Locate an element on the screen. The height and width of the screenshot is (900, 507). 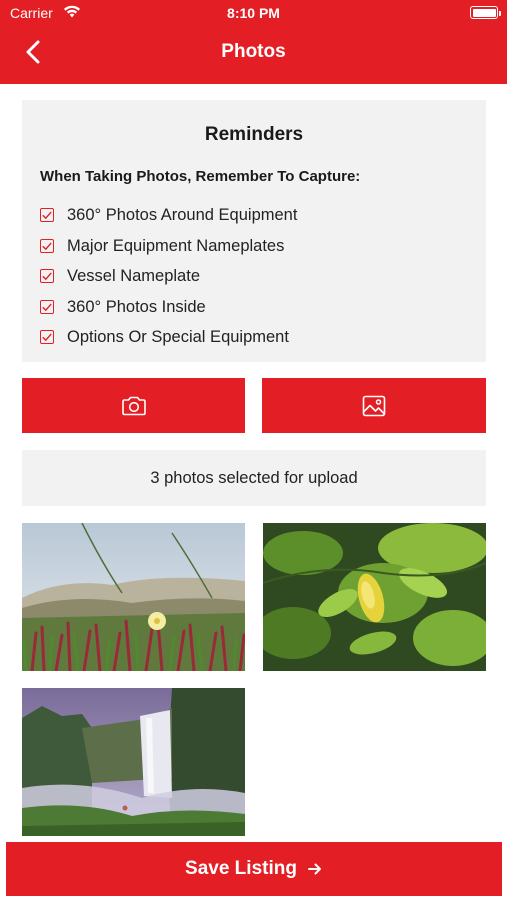
arrow-right-icon is located at coordinates (315, 869).